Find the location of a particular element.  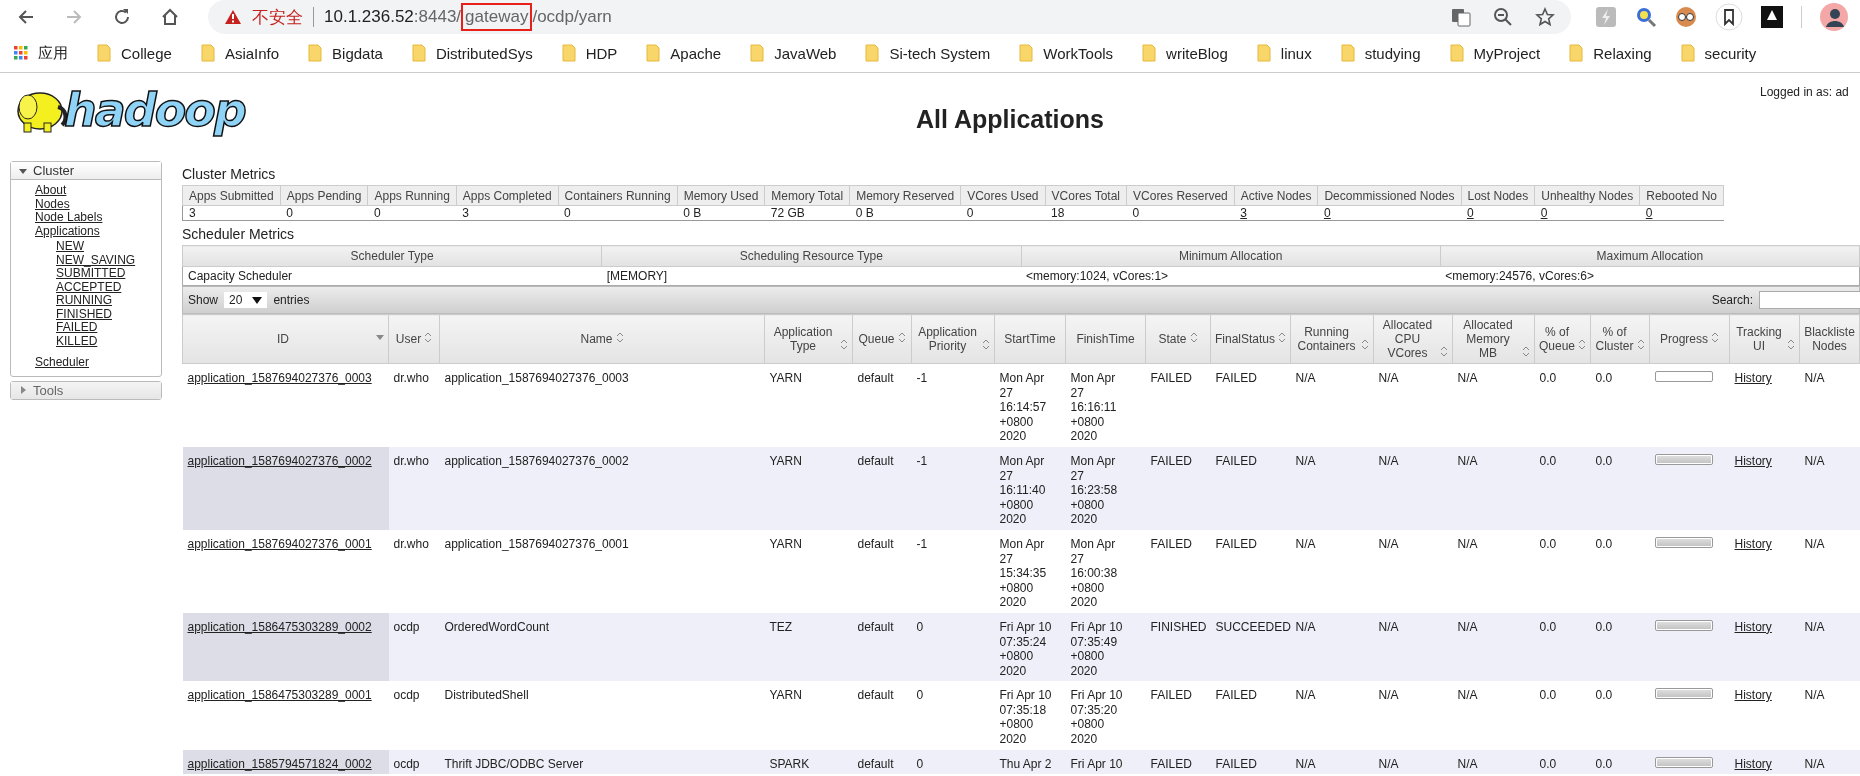

extension-icon is located at coordinates (1772, 17).